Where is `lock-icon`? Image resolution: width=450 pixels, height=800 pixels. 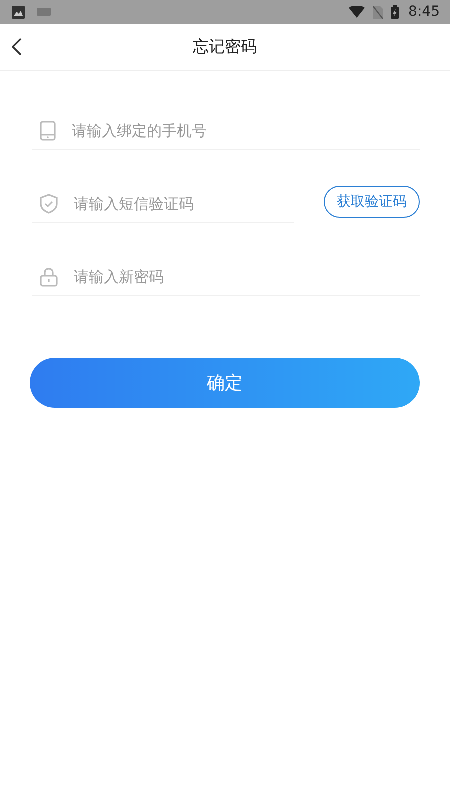 lock-icon is located at coordinates (49, 277).